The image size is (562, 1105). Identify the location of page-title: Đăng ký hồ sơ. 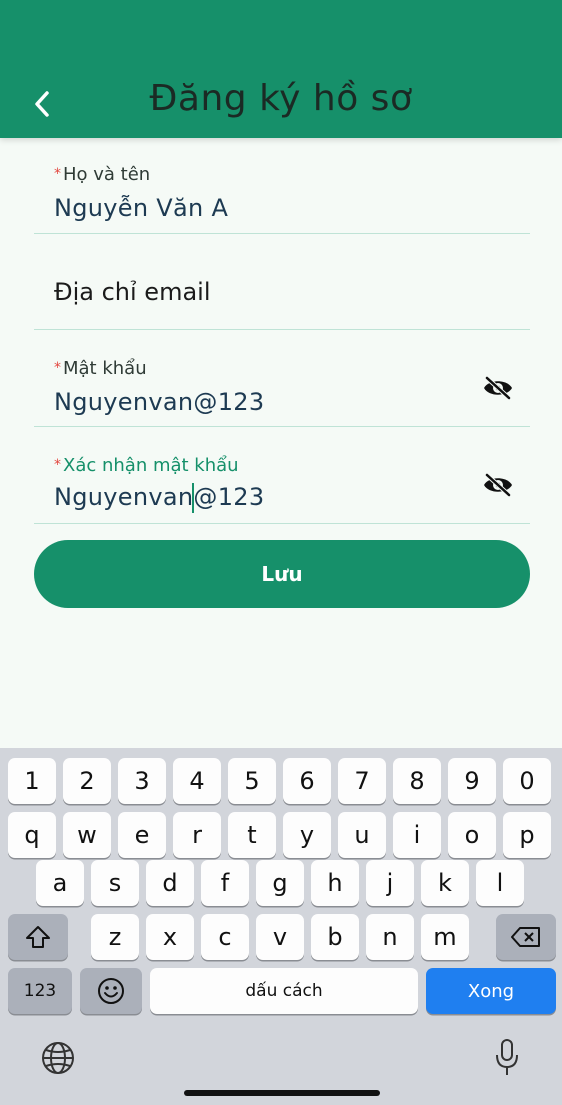
(281, 98).